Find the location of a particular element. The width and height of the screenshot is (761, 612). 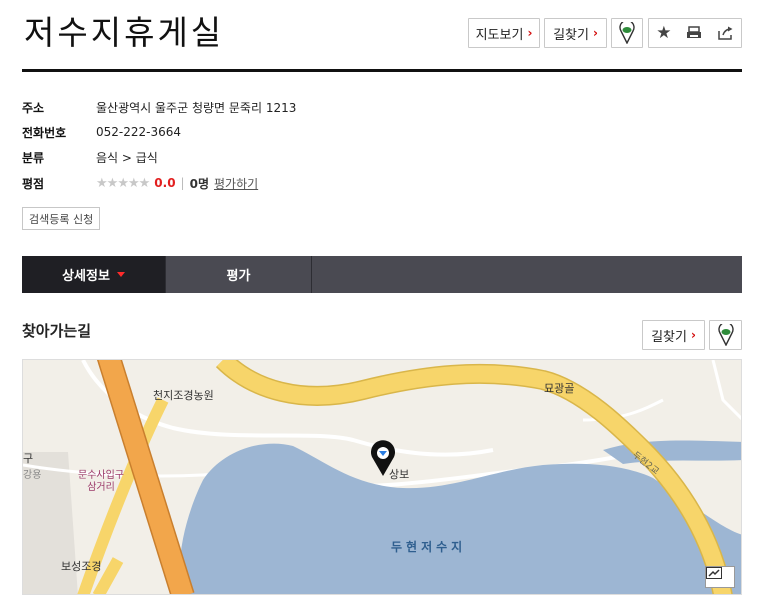

map-expand-icon is located at coordinates (714, 573).